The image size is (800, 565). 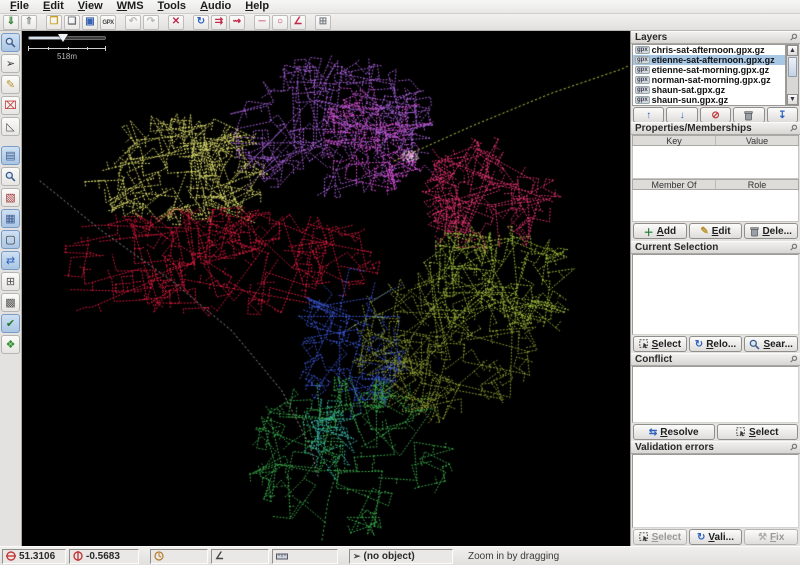 I want to click on conflict-panel: Conflict ⚲ ⇆ Resolve Select, so click(x=715, y=397).